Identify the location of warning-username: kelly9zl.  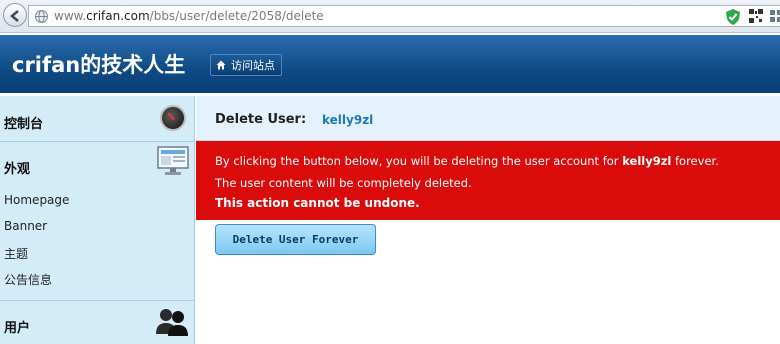
(647, 161).